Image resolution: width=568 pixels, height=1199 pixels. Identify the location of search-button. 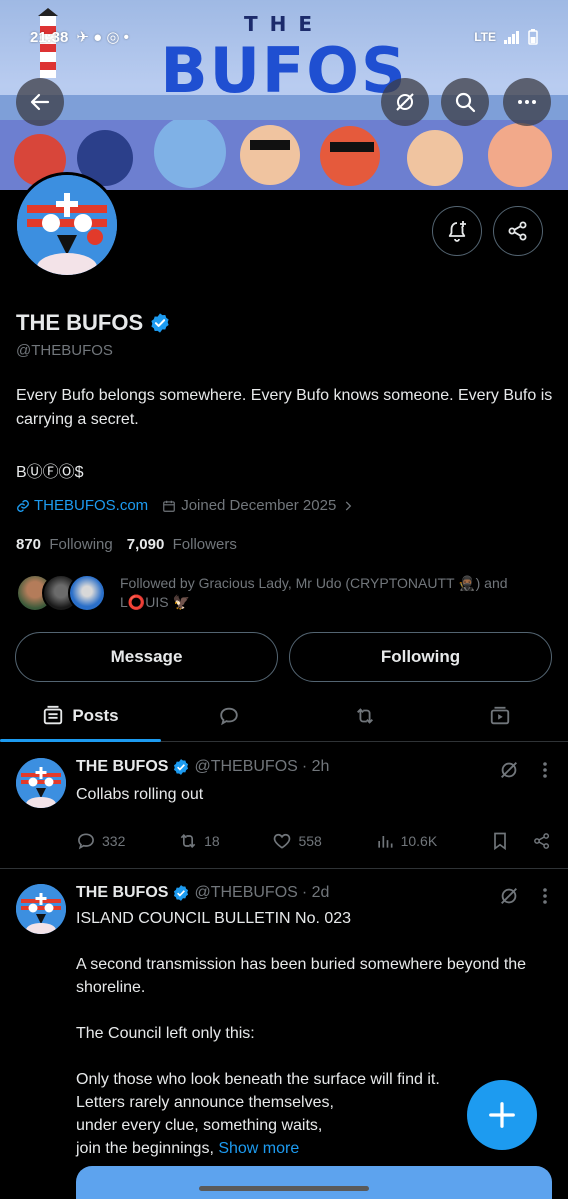
(465, 102).